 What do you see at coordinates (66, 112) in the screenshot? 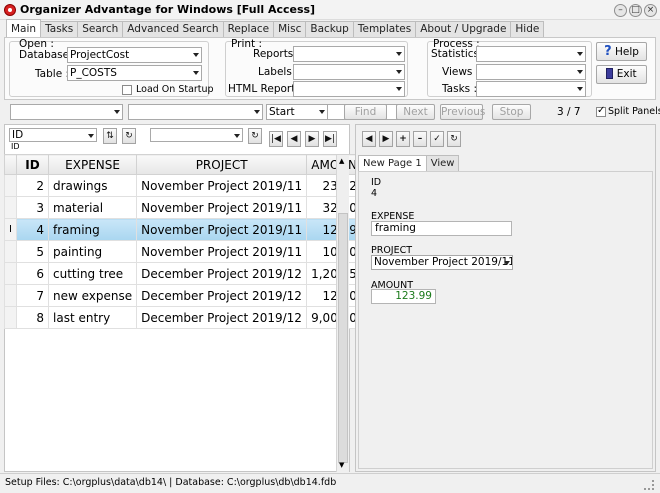
I see `search-field-select` at bounding box center [66, 112].